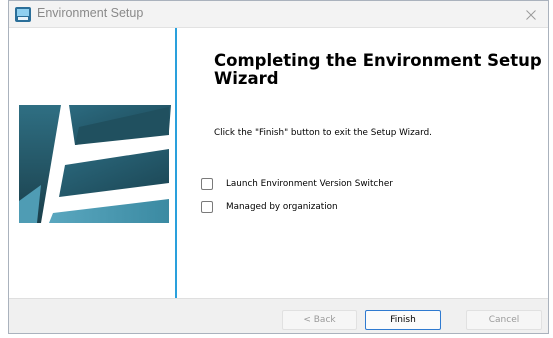 The image size is (553, 338). What do you see at coordinates (90, 13) in the screenshot?
I see `window-title: Environment Setup` at bounding box center [90, 13].